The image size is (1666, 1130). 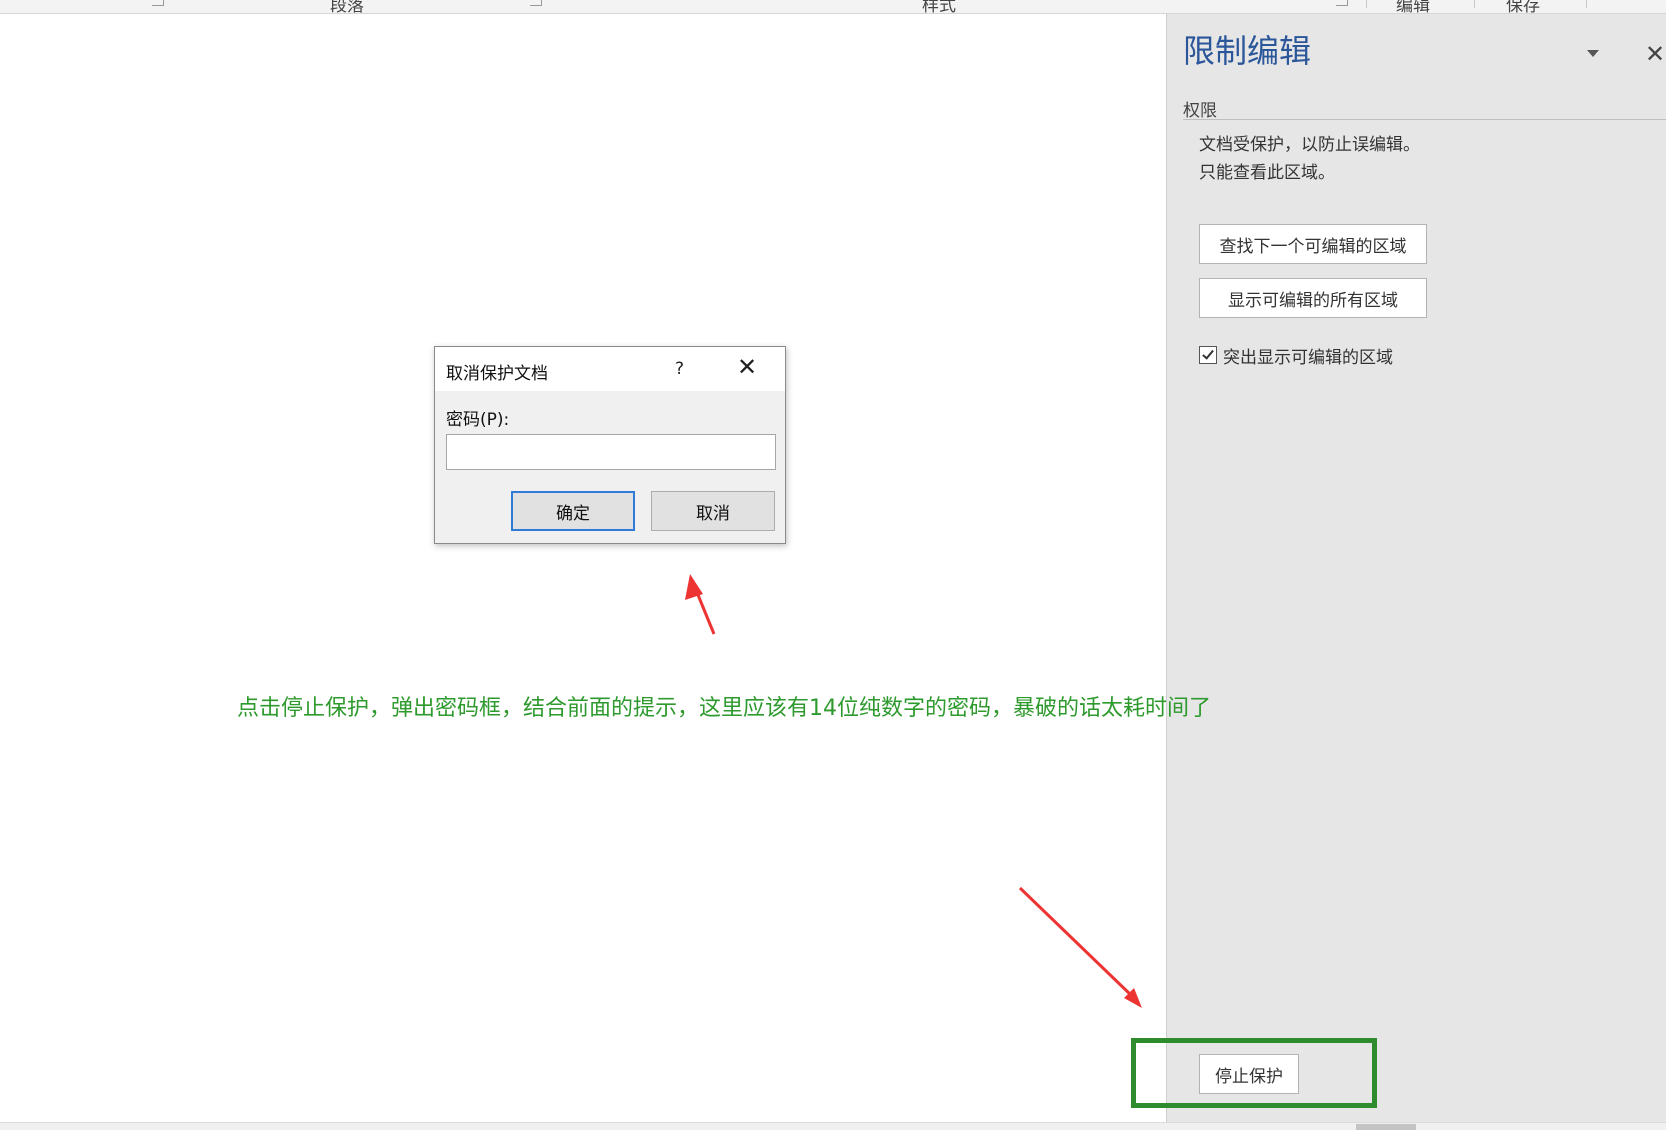 What do you see at coordinates (478, 420) in the screenshot?
I see `password-label: 密码(P):` at bounding box center [478, 420].